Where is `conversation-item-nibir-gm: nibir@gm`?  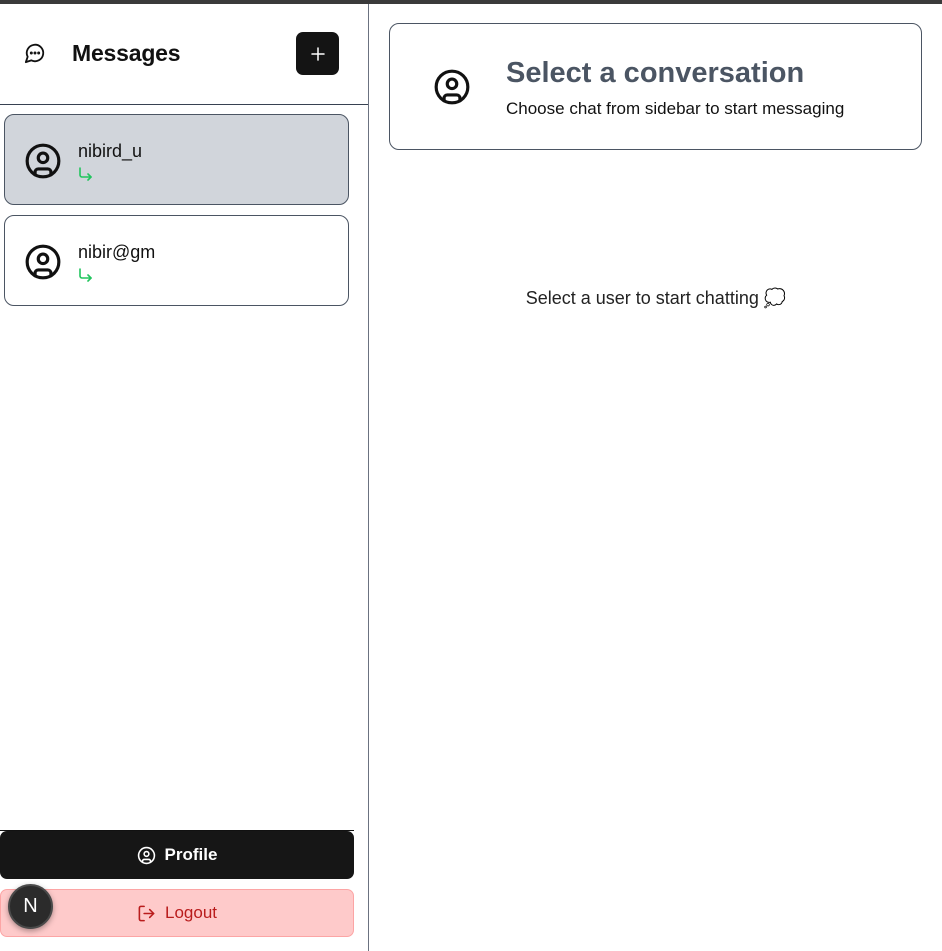 conversation-item-nibir-gm: nibir@gm is located at coordinates (176, 260).